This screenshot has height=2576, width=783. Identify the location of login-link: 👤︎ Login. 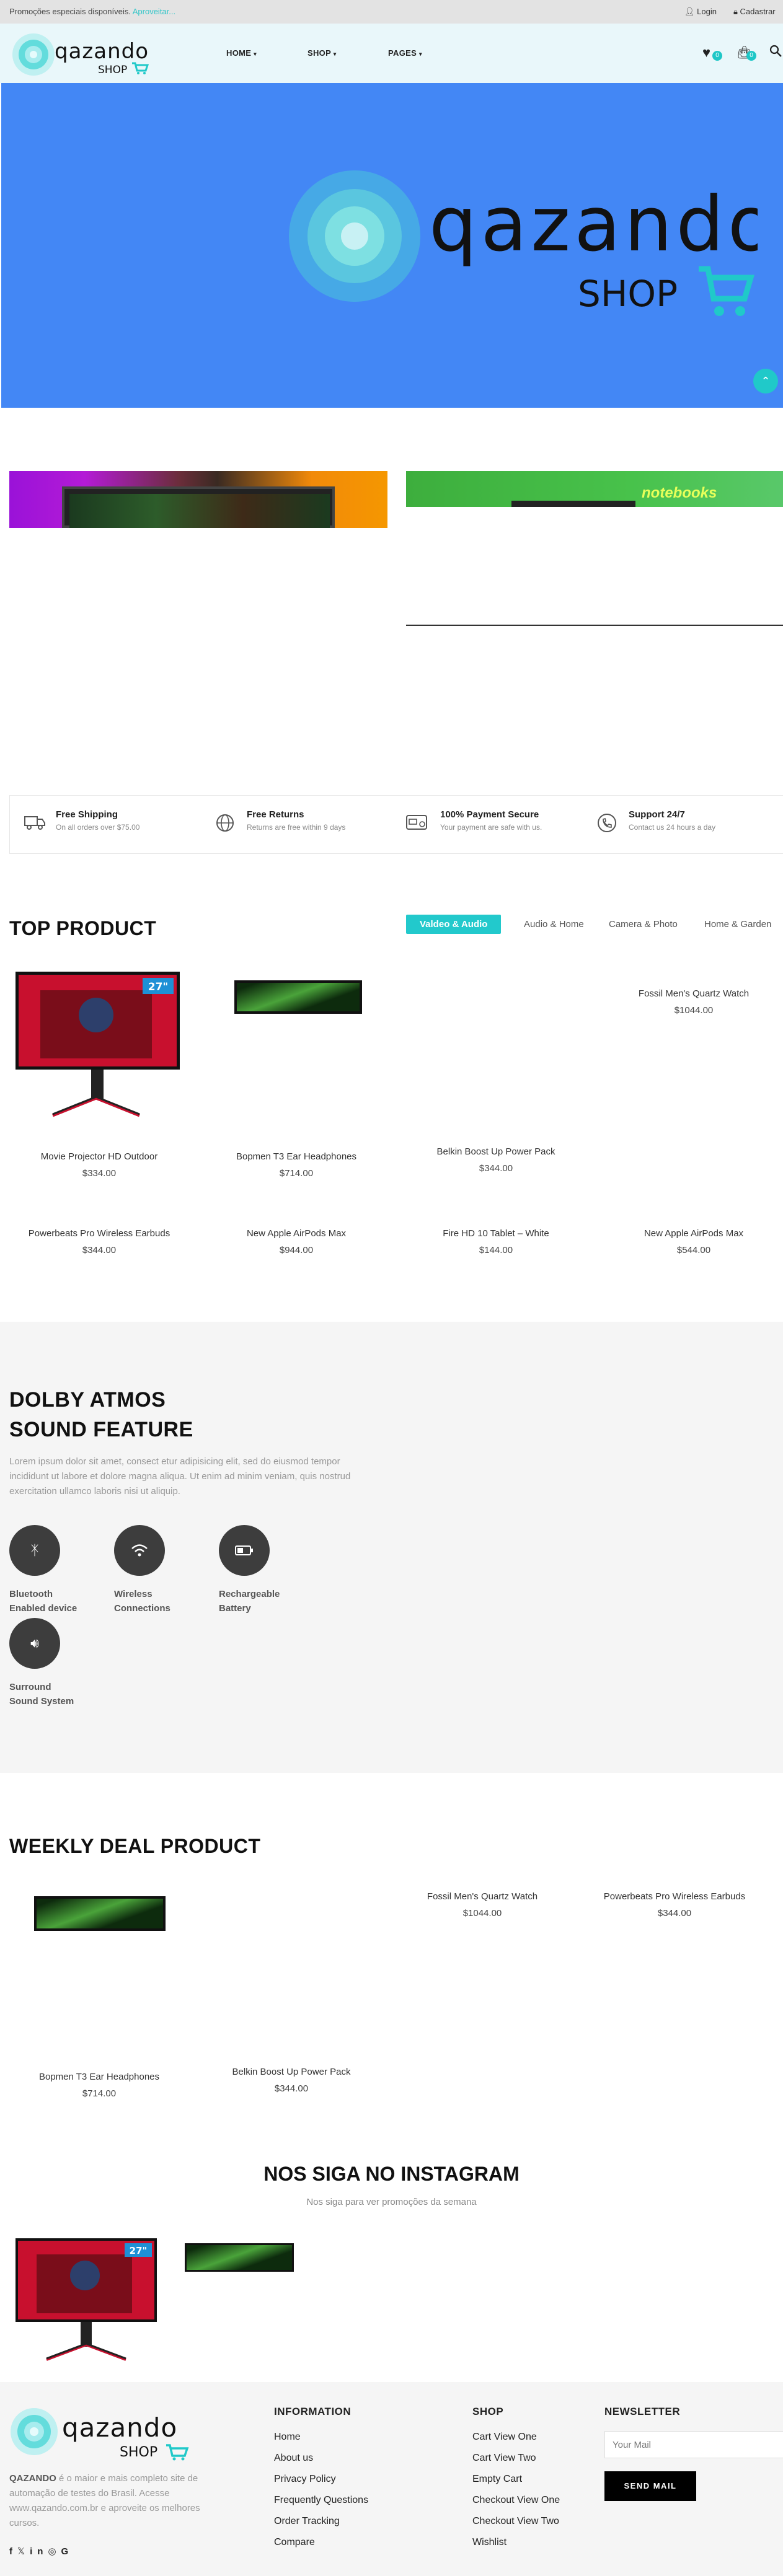
(700, 12).